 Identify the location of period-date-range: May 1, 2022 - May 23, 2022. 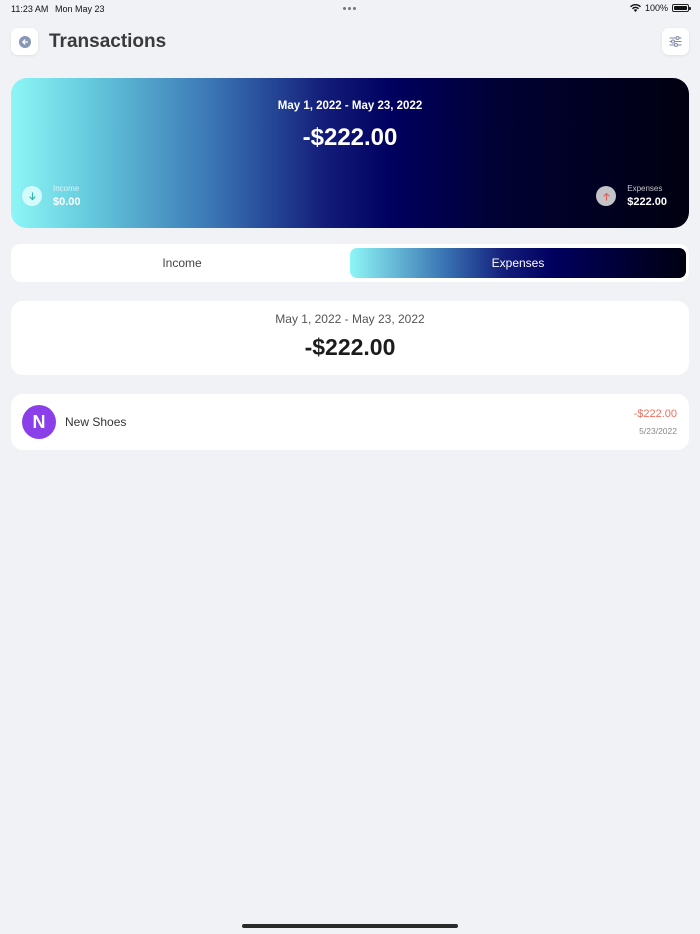
(350, 319).